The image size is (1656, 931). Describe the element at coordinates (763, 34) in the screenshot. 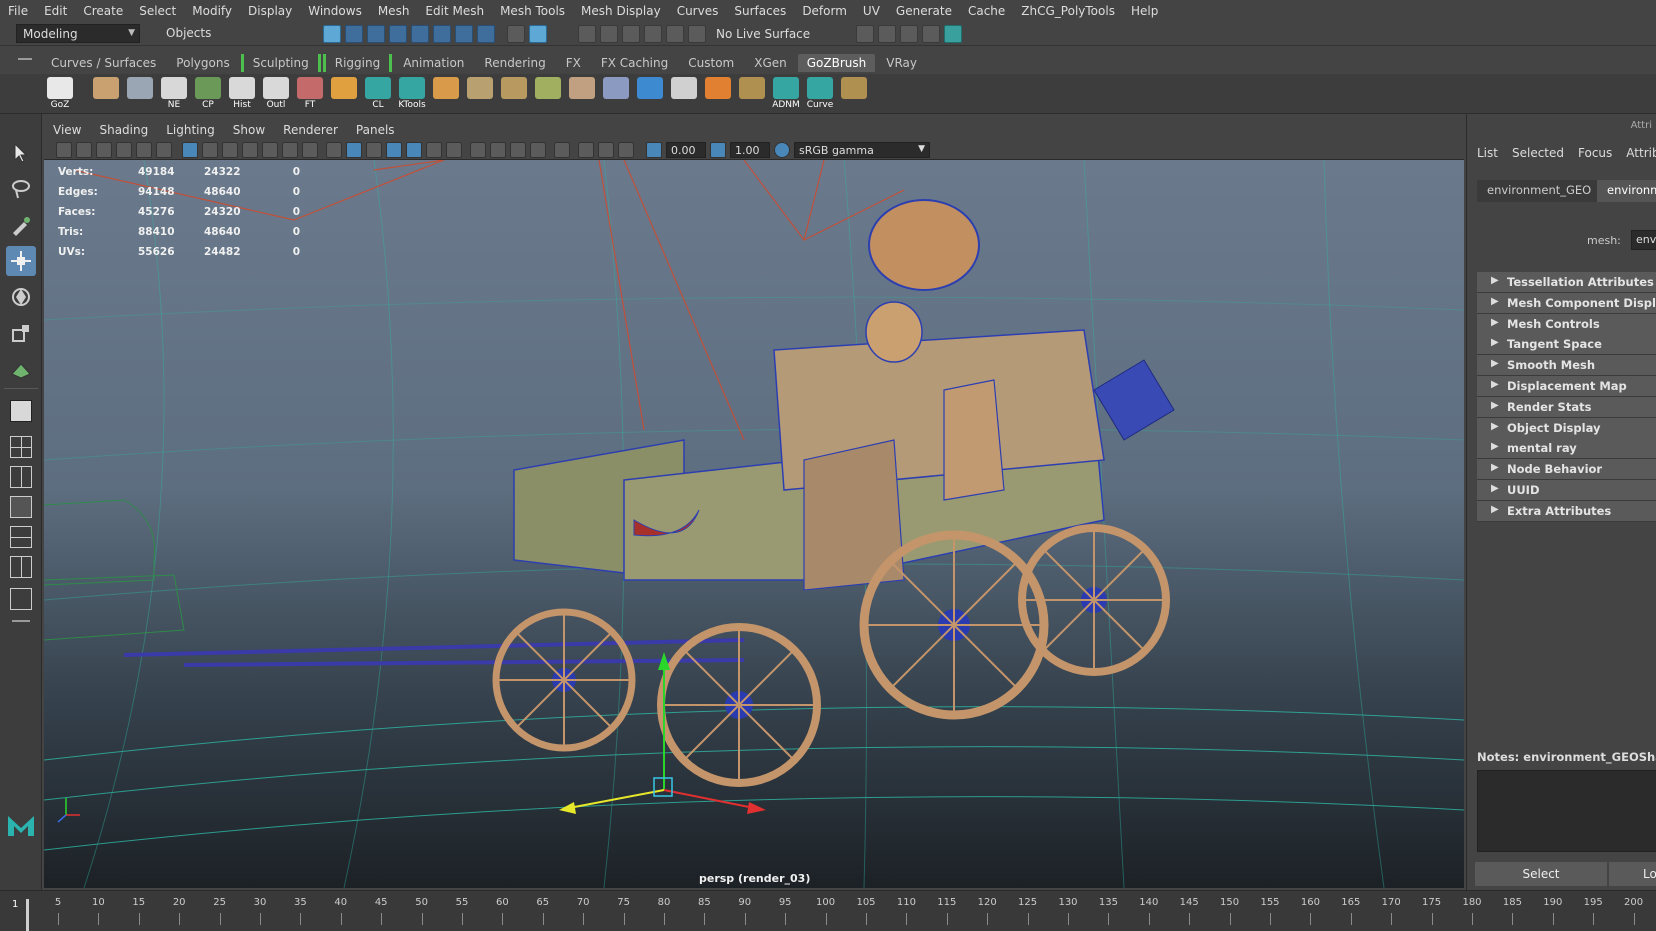

I see `live-surface-label: No Live Surface` at that location.